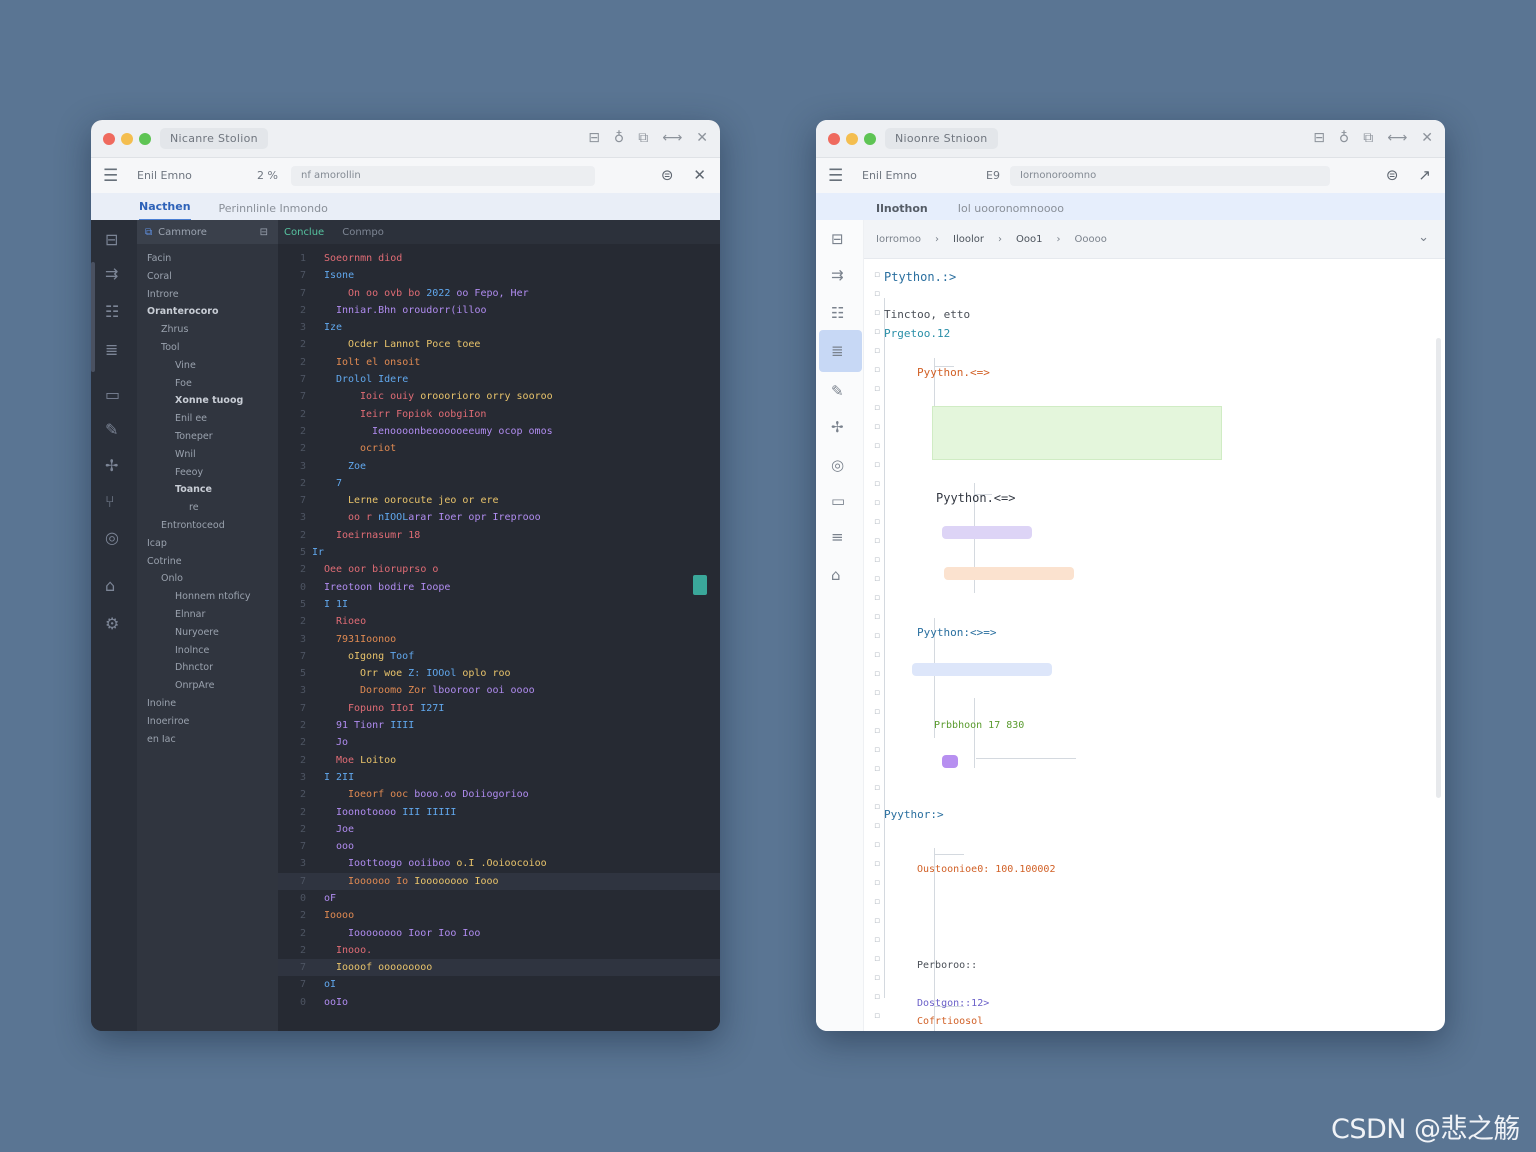 The height and width of the screenshot is (1152, 1536). I want to click on extension-icon: ⌂, so click(110, 585).